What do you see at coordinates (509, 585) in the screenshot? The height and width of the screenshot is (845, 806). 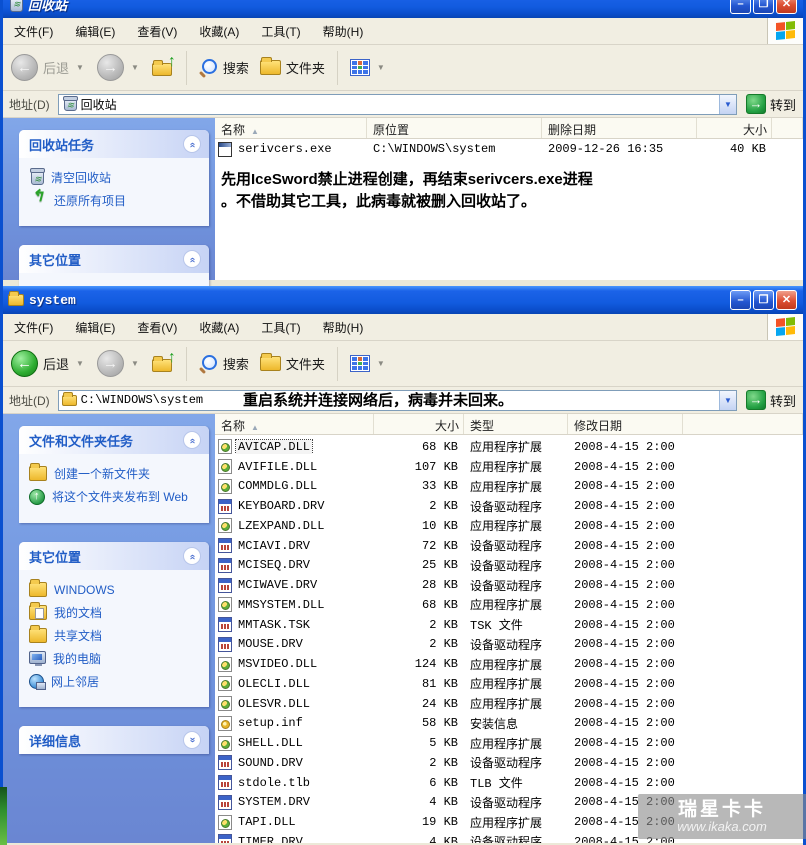 I see `table-row: MCIWAVE.DRV 28 KB 设备驱动程序 2008-4-15 2:00` at bounding box center [509, 585].